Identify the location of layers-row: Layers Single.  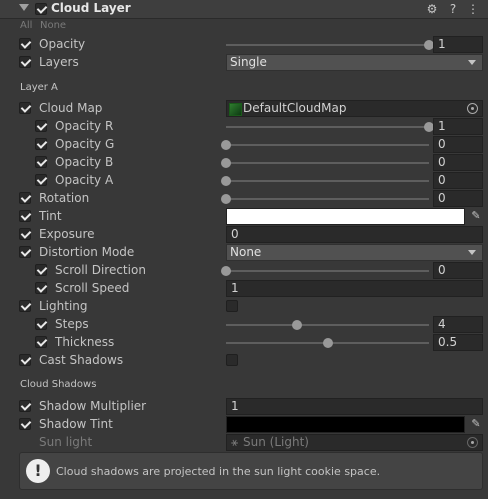
(244, 63).